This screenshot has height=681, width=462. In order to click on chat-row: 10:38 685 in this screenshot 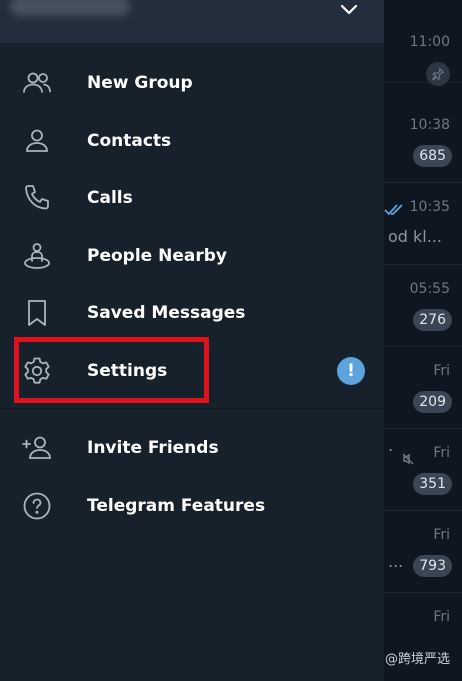, I will do `click(423, 141)`.